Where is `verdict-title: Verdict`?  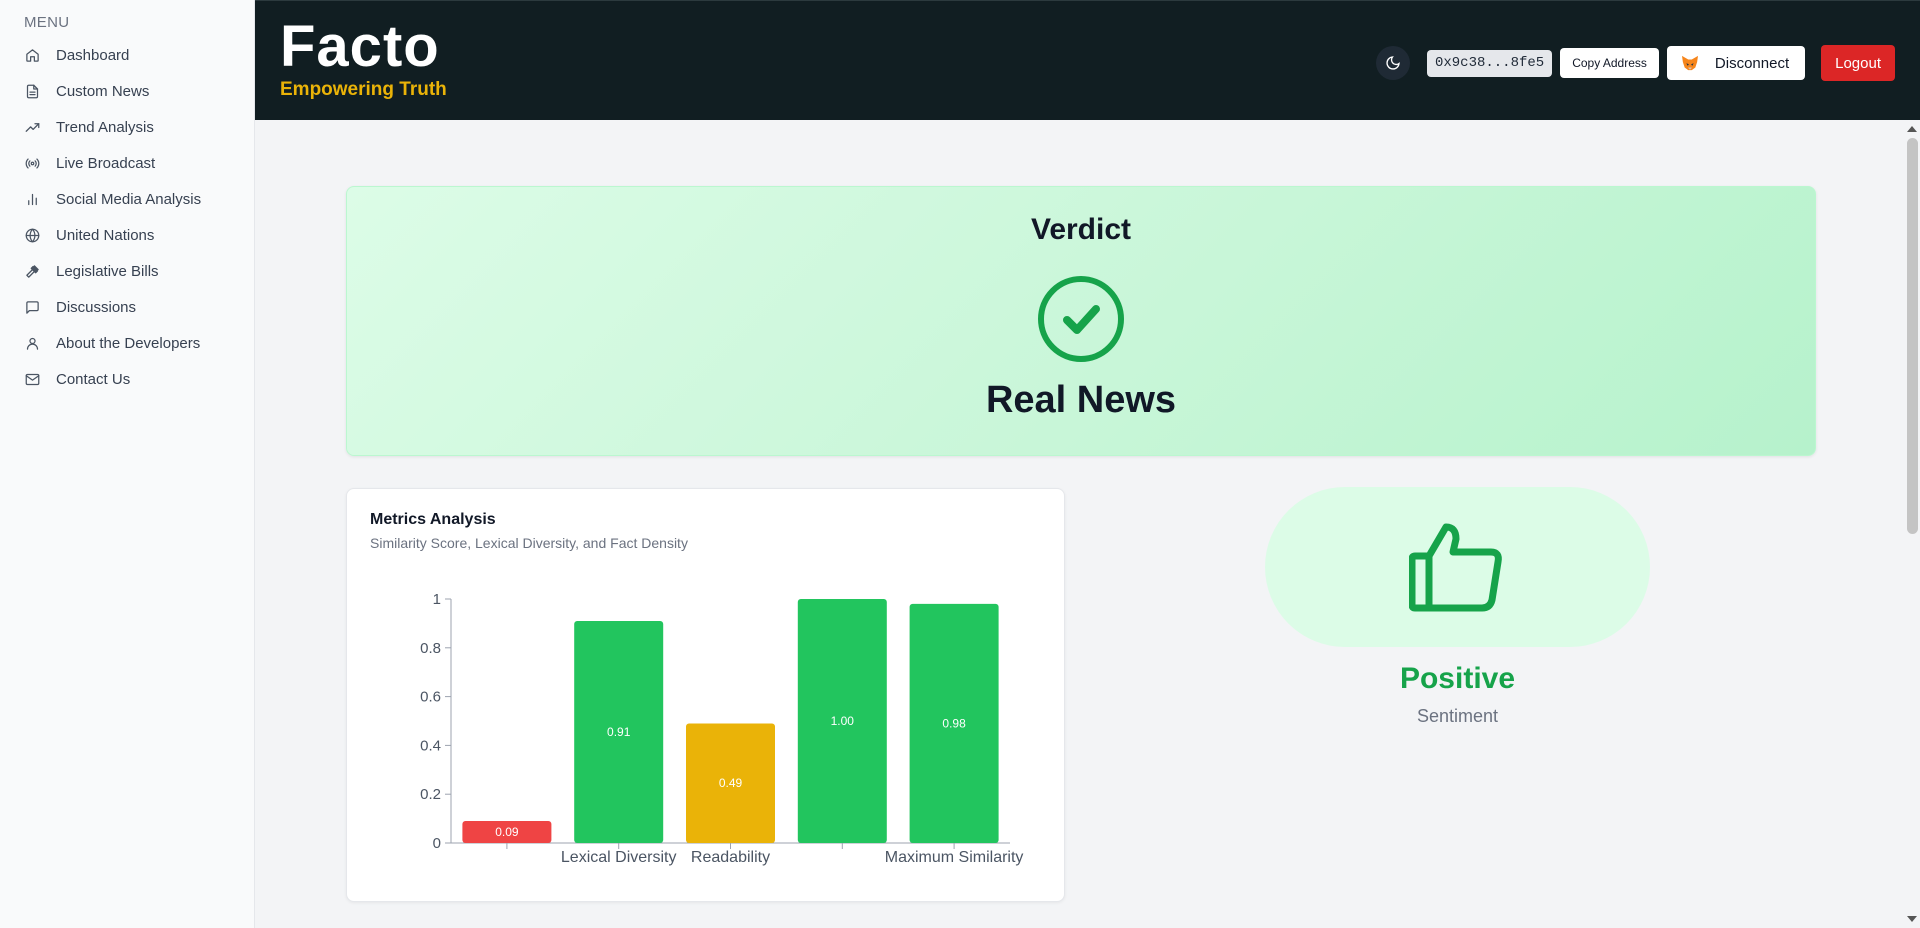 verdict-title: Verdict is located at coordinates (1081, 229).